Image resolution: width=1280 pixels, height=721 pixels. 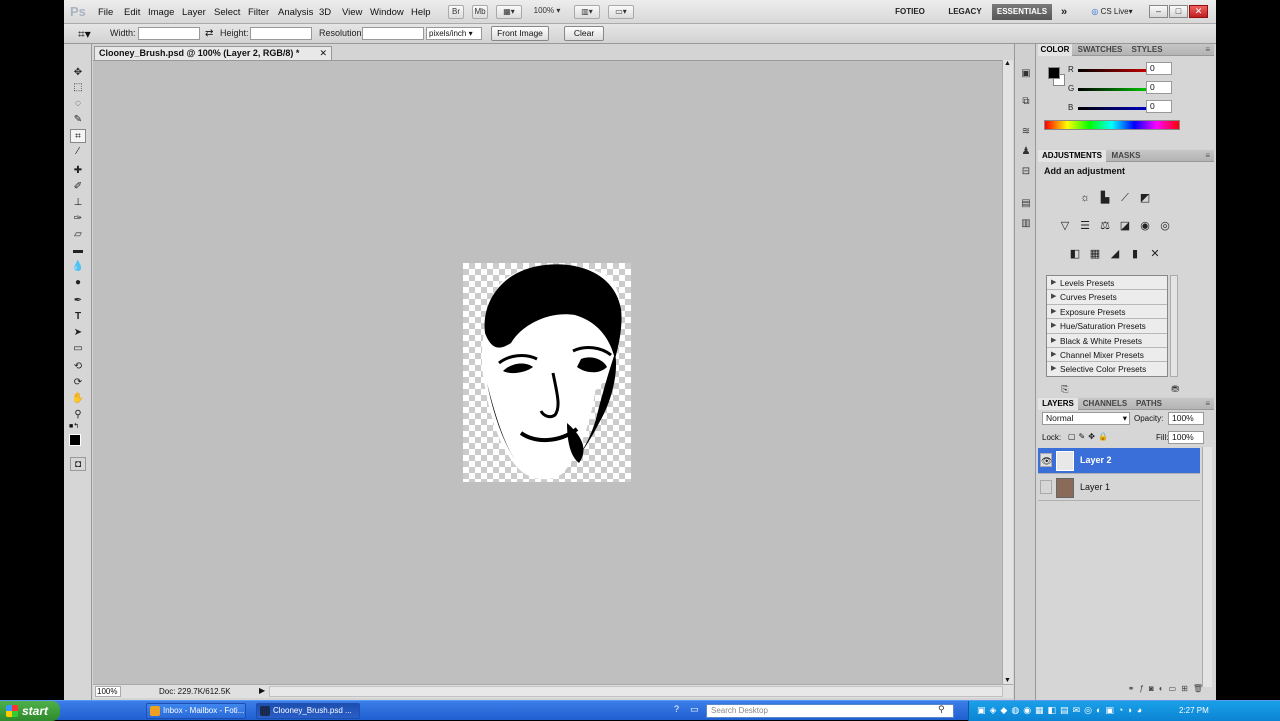 What do you see at coordinates (169, 33) in the screenshot?
I see `width-input` at bounding box center [169, 33].